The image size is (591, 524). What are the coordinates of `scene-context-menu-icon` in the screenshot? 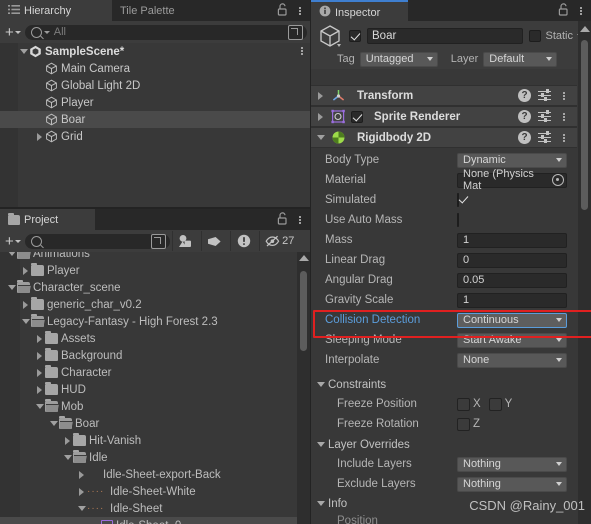 It's located at (302, 51).